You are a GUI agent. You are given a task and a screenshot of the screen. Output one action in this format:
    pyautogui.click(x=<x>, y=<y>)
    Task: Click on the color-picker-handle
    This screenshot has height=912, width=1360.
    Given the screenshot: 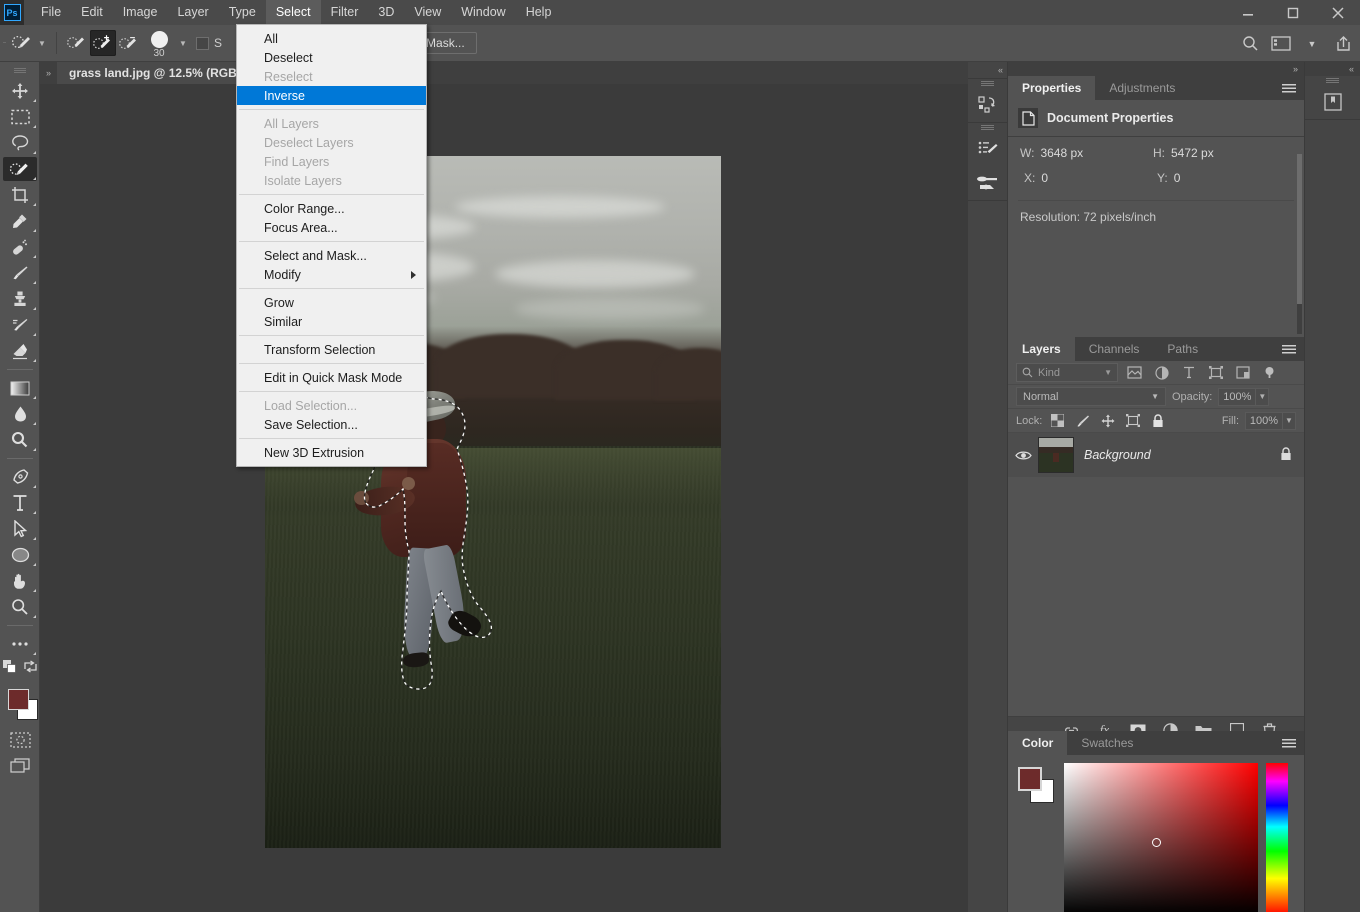 What is the action you would take?
    pyautogui.click(x=1156, y=842)
    